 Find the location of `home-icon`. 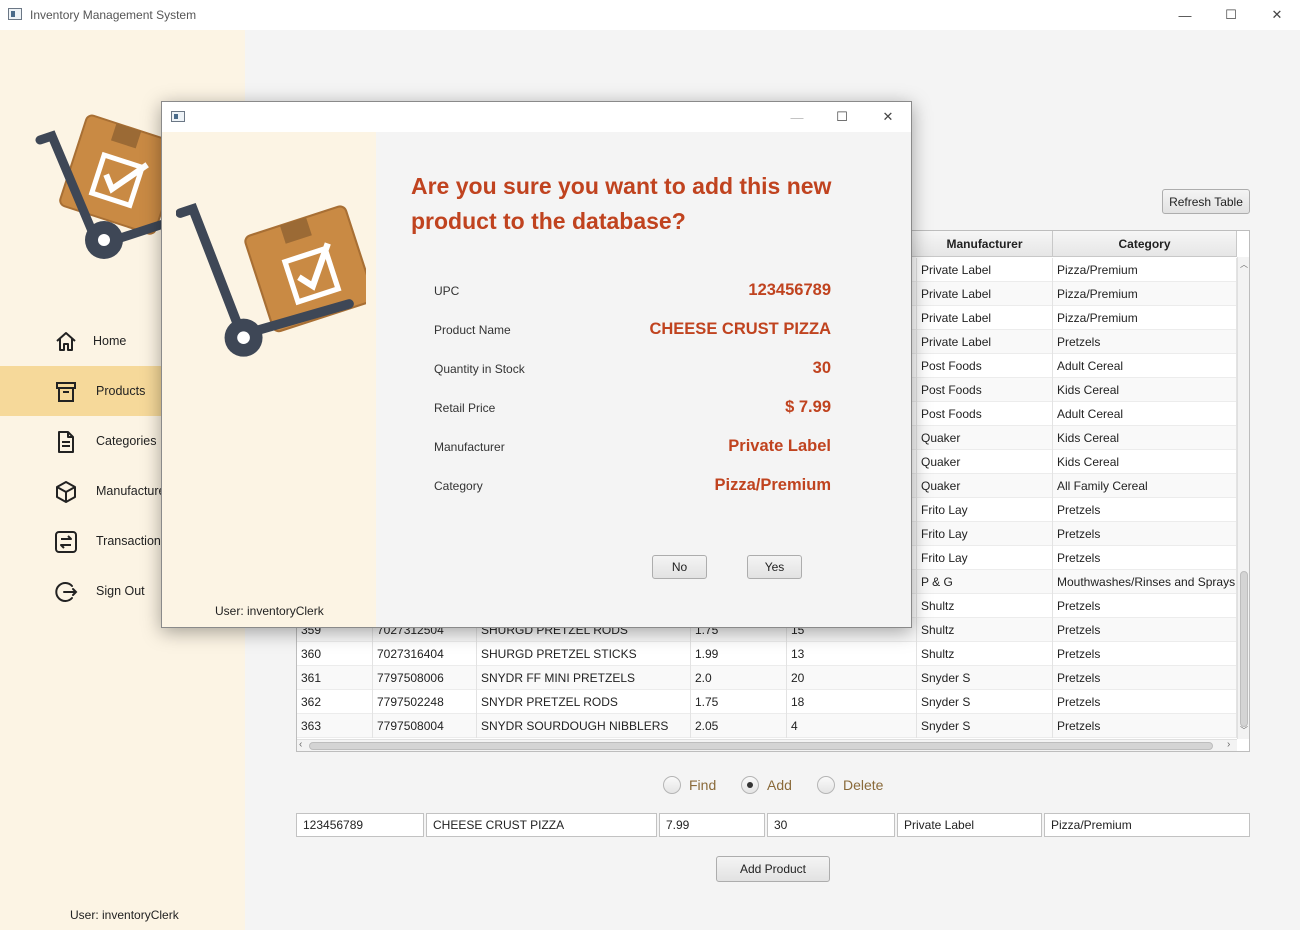

home-icon is located at coordinates (66, 341).